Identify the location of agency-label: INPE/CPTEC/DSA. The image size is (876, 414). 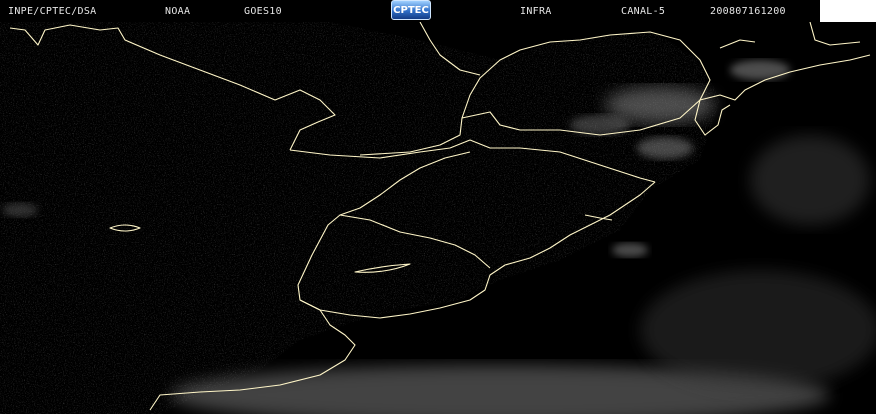
(52, 11).